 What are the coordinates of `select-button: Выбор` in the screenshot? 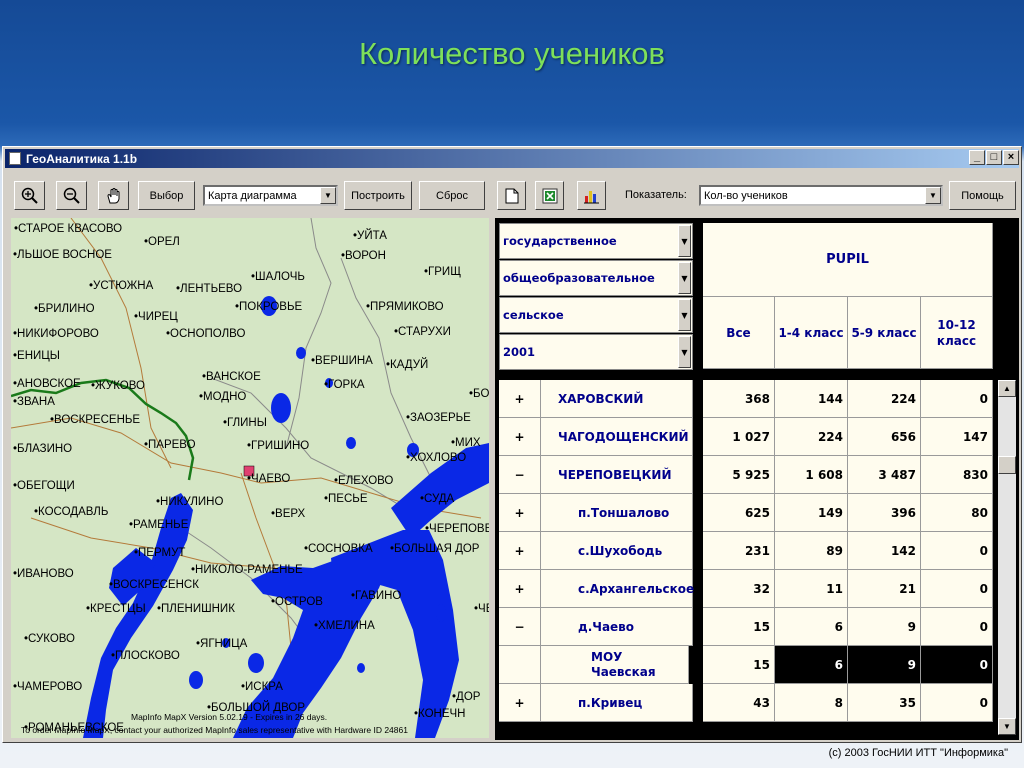 It's located at (166, 195).